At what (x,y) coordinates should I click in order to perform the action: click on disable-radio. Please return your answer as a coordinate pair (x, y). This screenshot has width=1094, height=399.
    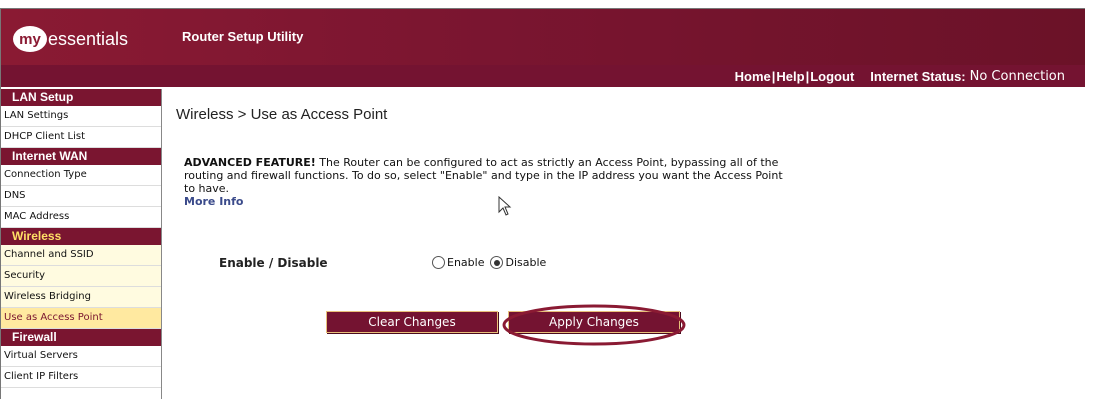
    Looking at the image, I should click on (497, 262).